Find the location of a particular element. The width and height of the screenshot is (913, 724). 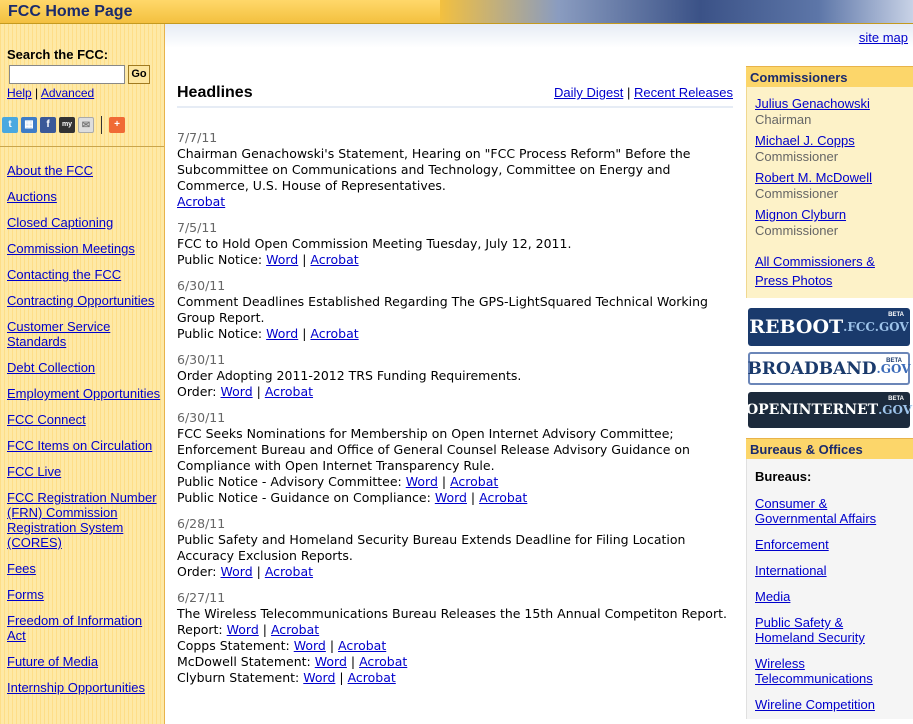

bureaus-header: Bureaus & Offices is located at coordinates (829, 448).